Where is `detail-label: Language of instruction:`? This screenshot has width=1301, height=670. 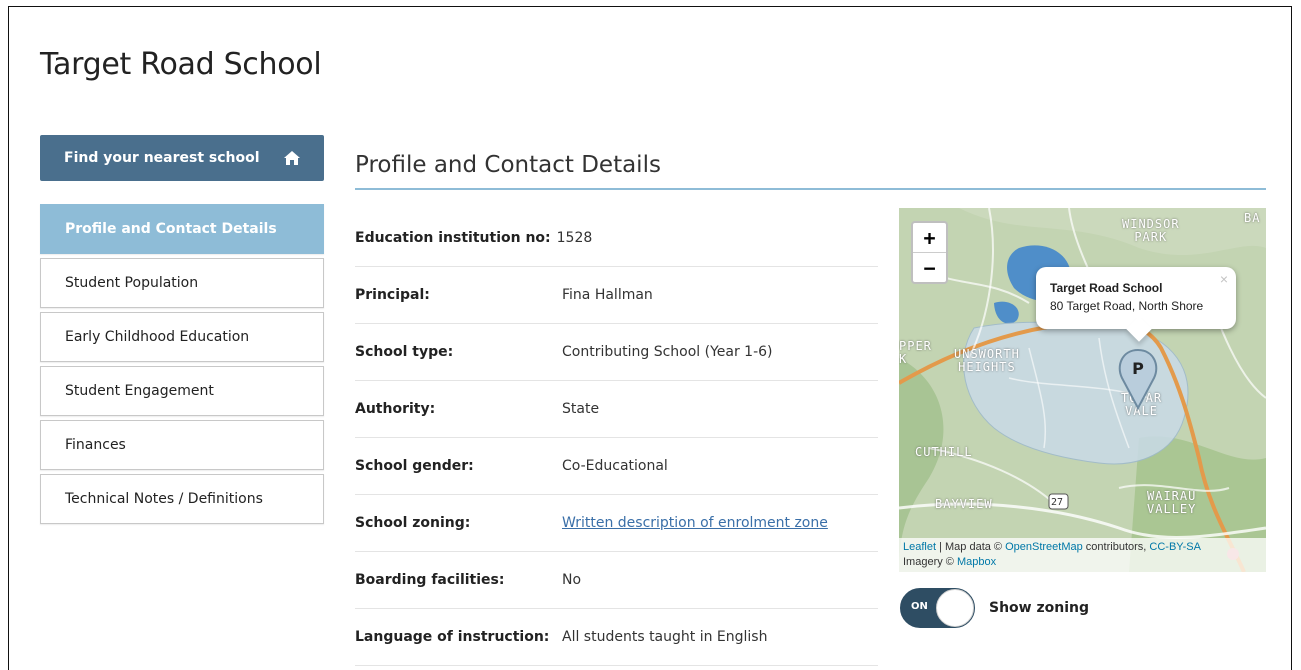 detail-label: Language of instruction: is located at coordinates (452, 637).